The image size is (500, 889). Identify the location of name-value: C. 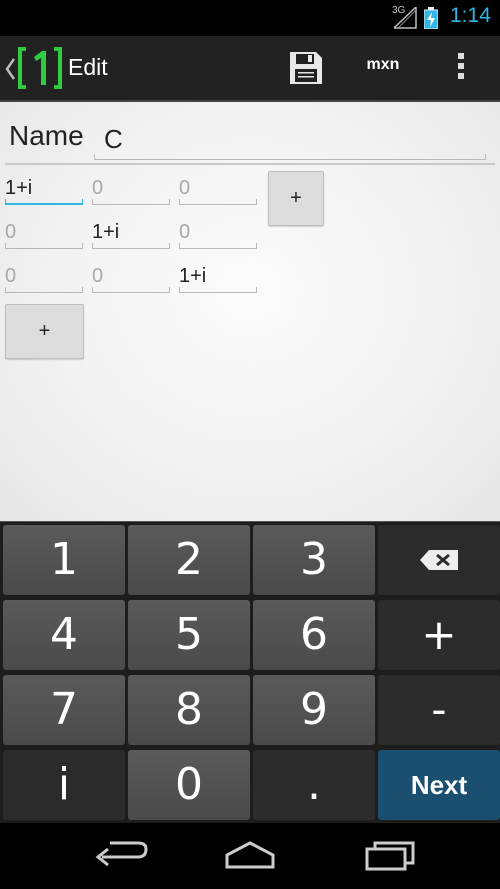
(113, 139).